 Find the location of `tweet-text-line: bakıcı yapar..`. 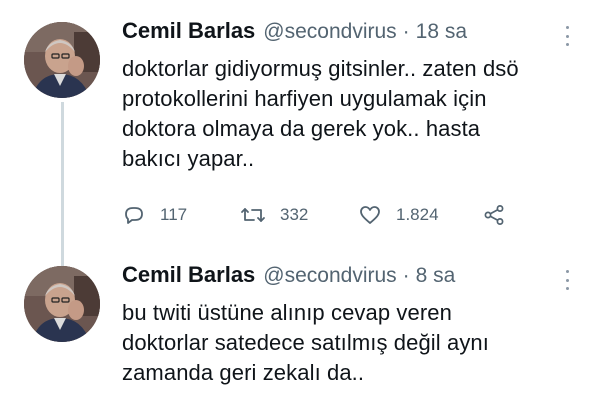

tweet-text-line: bakıcı yapar.. is located at coordinates (188, 158).